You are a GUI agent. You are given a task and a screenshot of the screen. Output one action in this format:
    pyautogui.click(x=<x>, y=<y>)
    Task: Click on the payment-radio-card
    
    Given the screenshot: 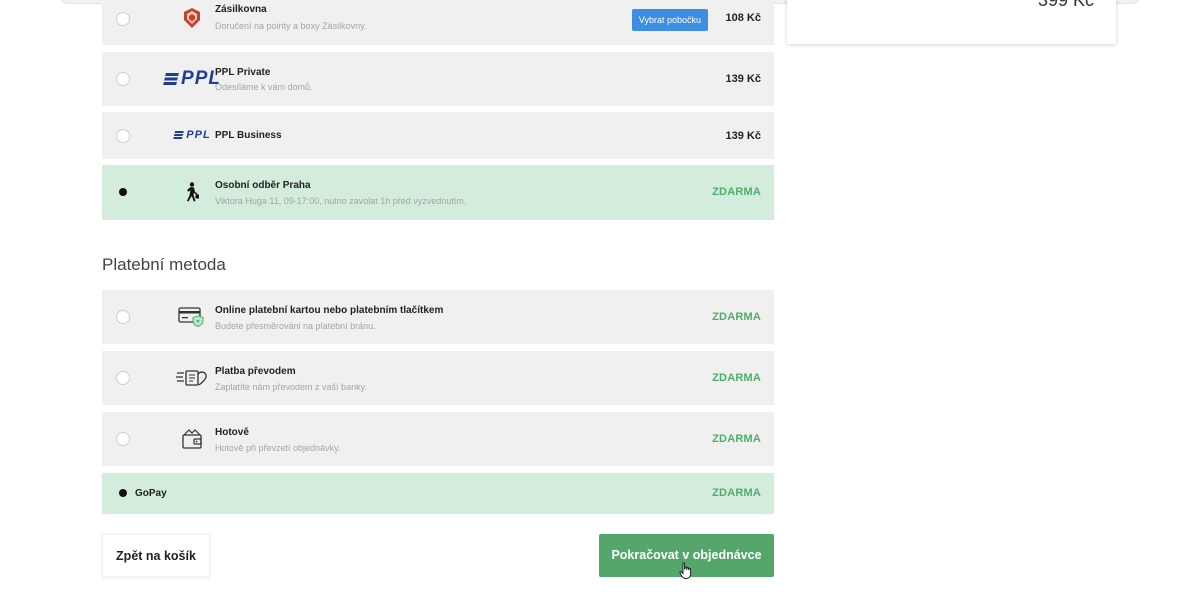 What is the action you would take?
    pyautogui.click(x=123, y=317)
    